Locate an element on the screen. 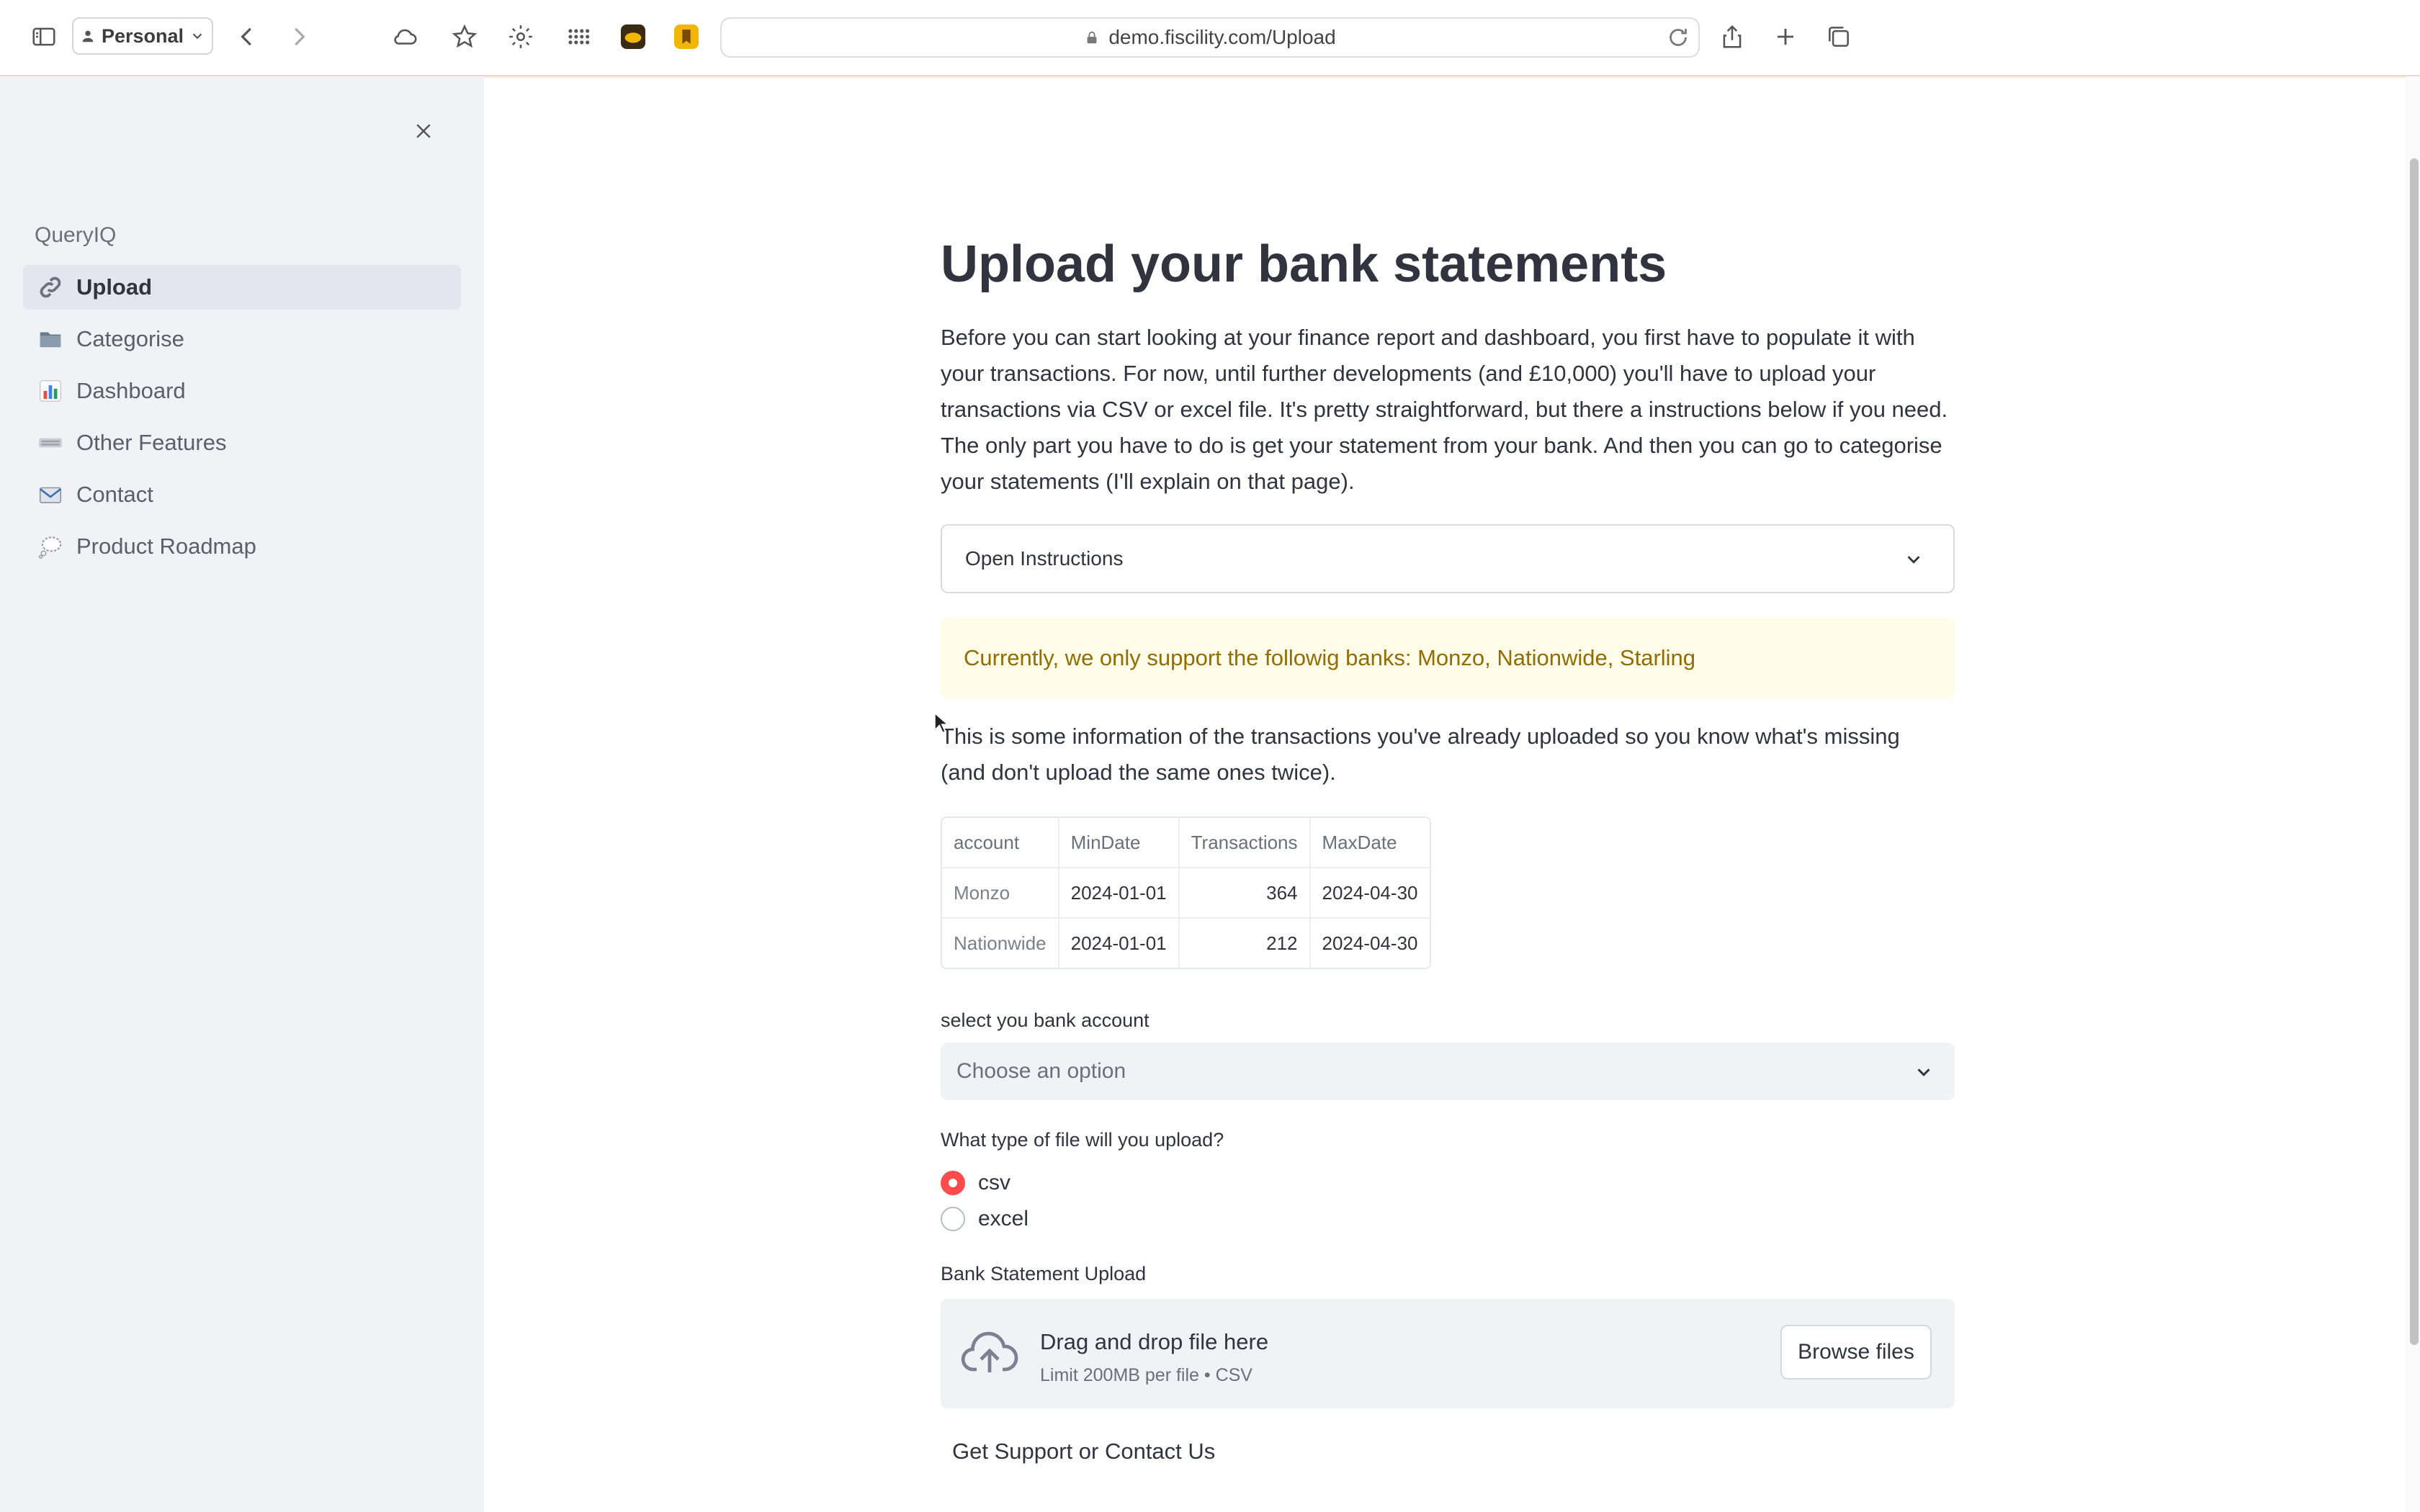  support-link: Get Support or Contact Us is located at coordinates (1083, 1451).